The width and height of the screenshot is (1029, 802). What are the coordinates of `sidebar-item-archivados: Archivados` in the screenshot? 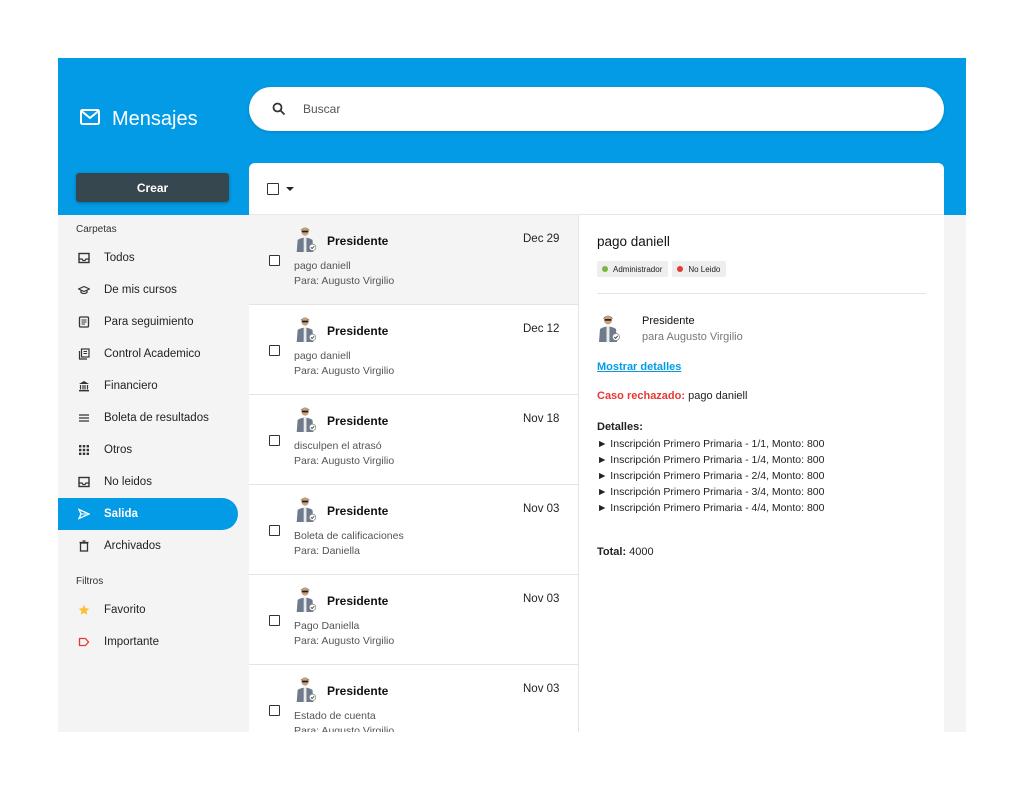 It's located at (148, 546).